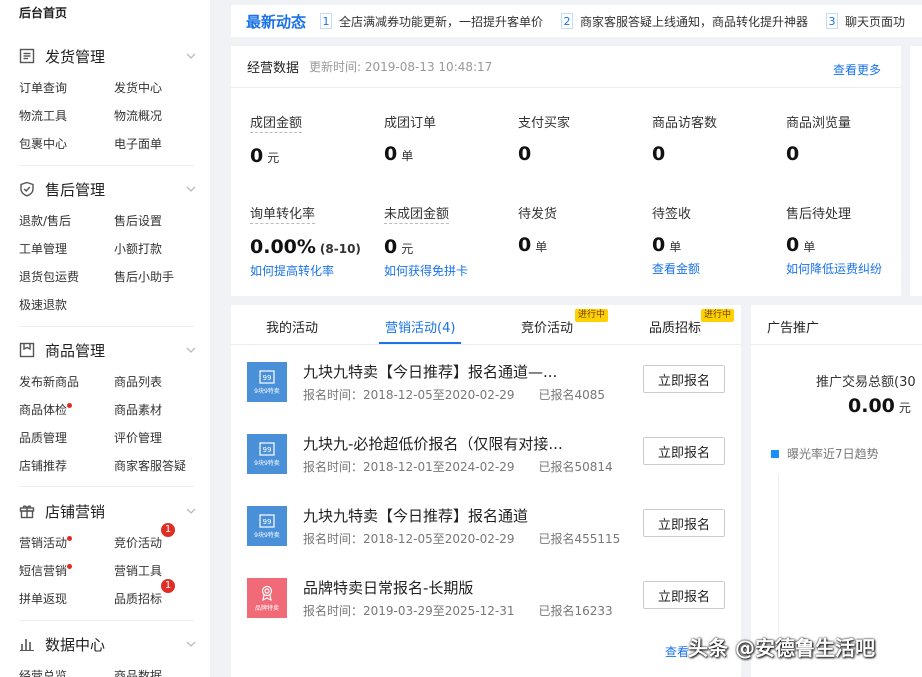  What do you see at coordinates (292, 326) in the screenshot?
I see `tab-my-activities: 我的活动` at bounding box center [292, 326].